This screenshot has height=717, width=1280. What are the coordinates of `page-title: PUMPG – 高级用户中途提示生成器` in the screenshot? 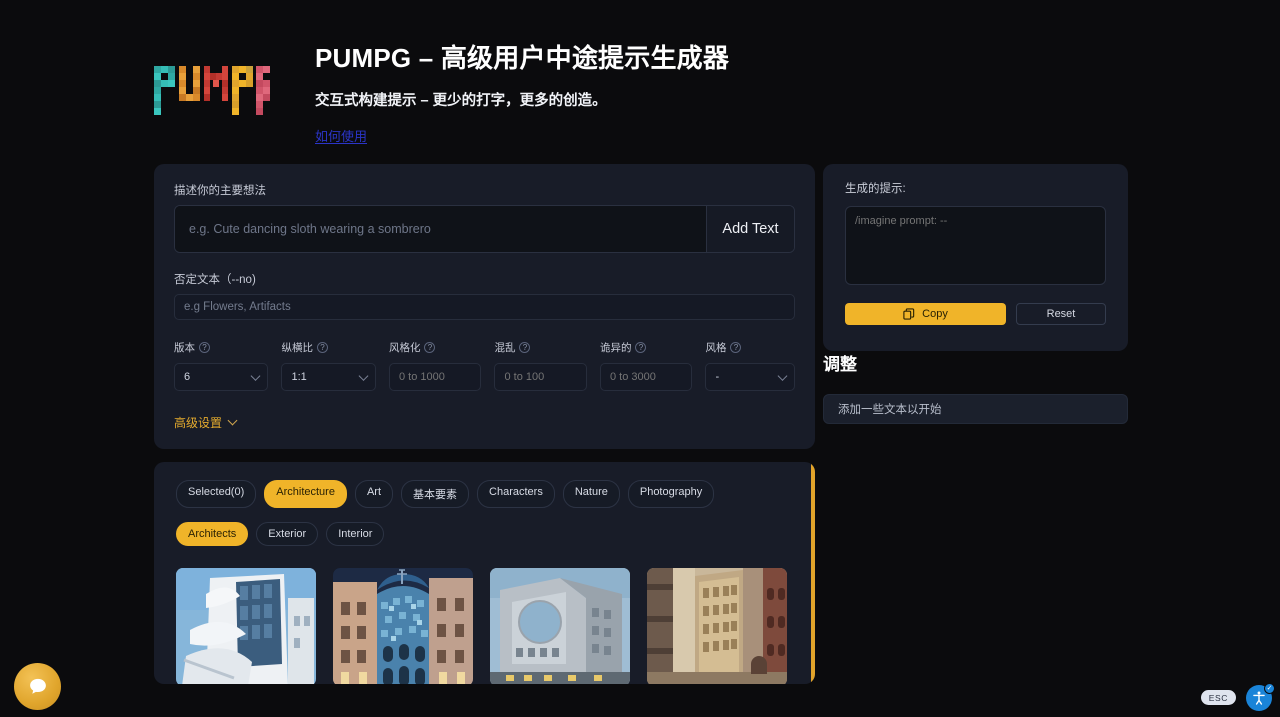 It's located at (522, 58).